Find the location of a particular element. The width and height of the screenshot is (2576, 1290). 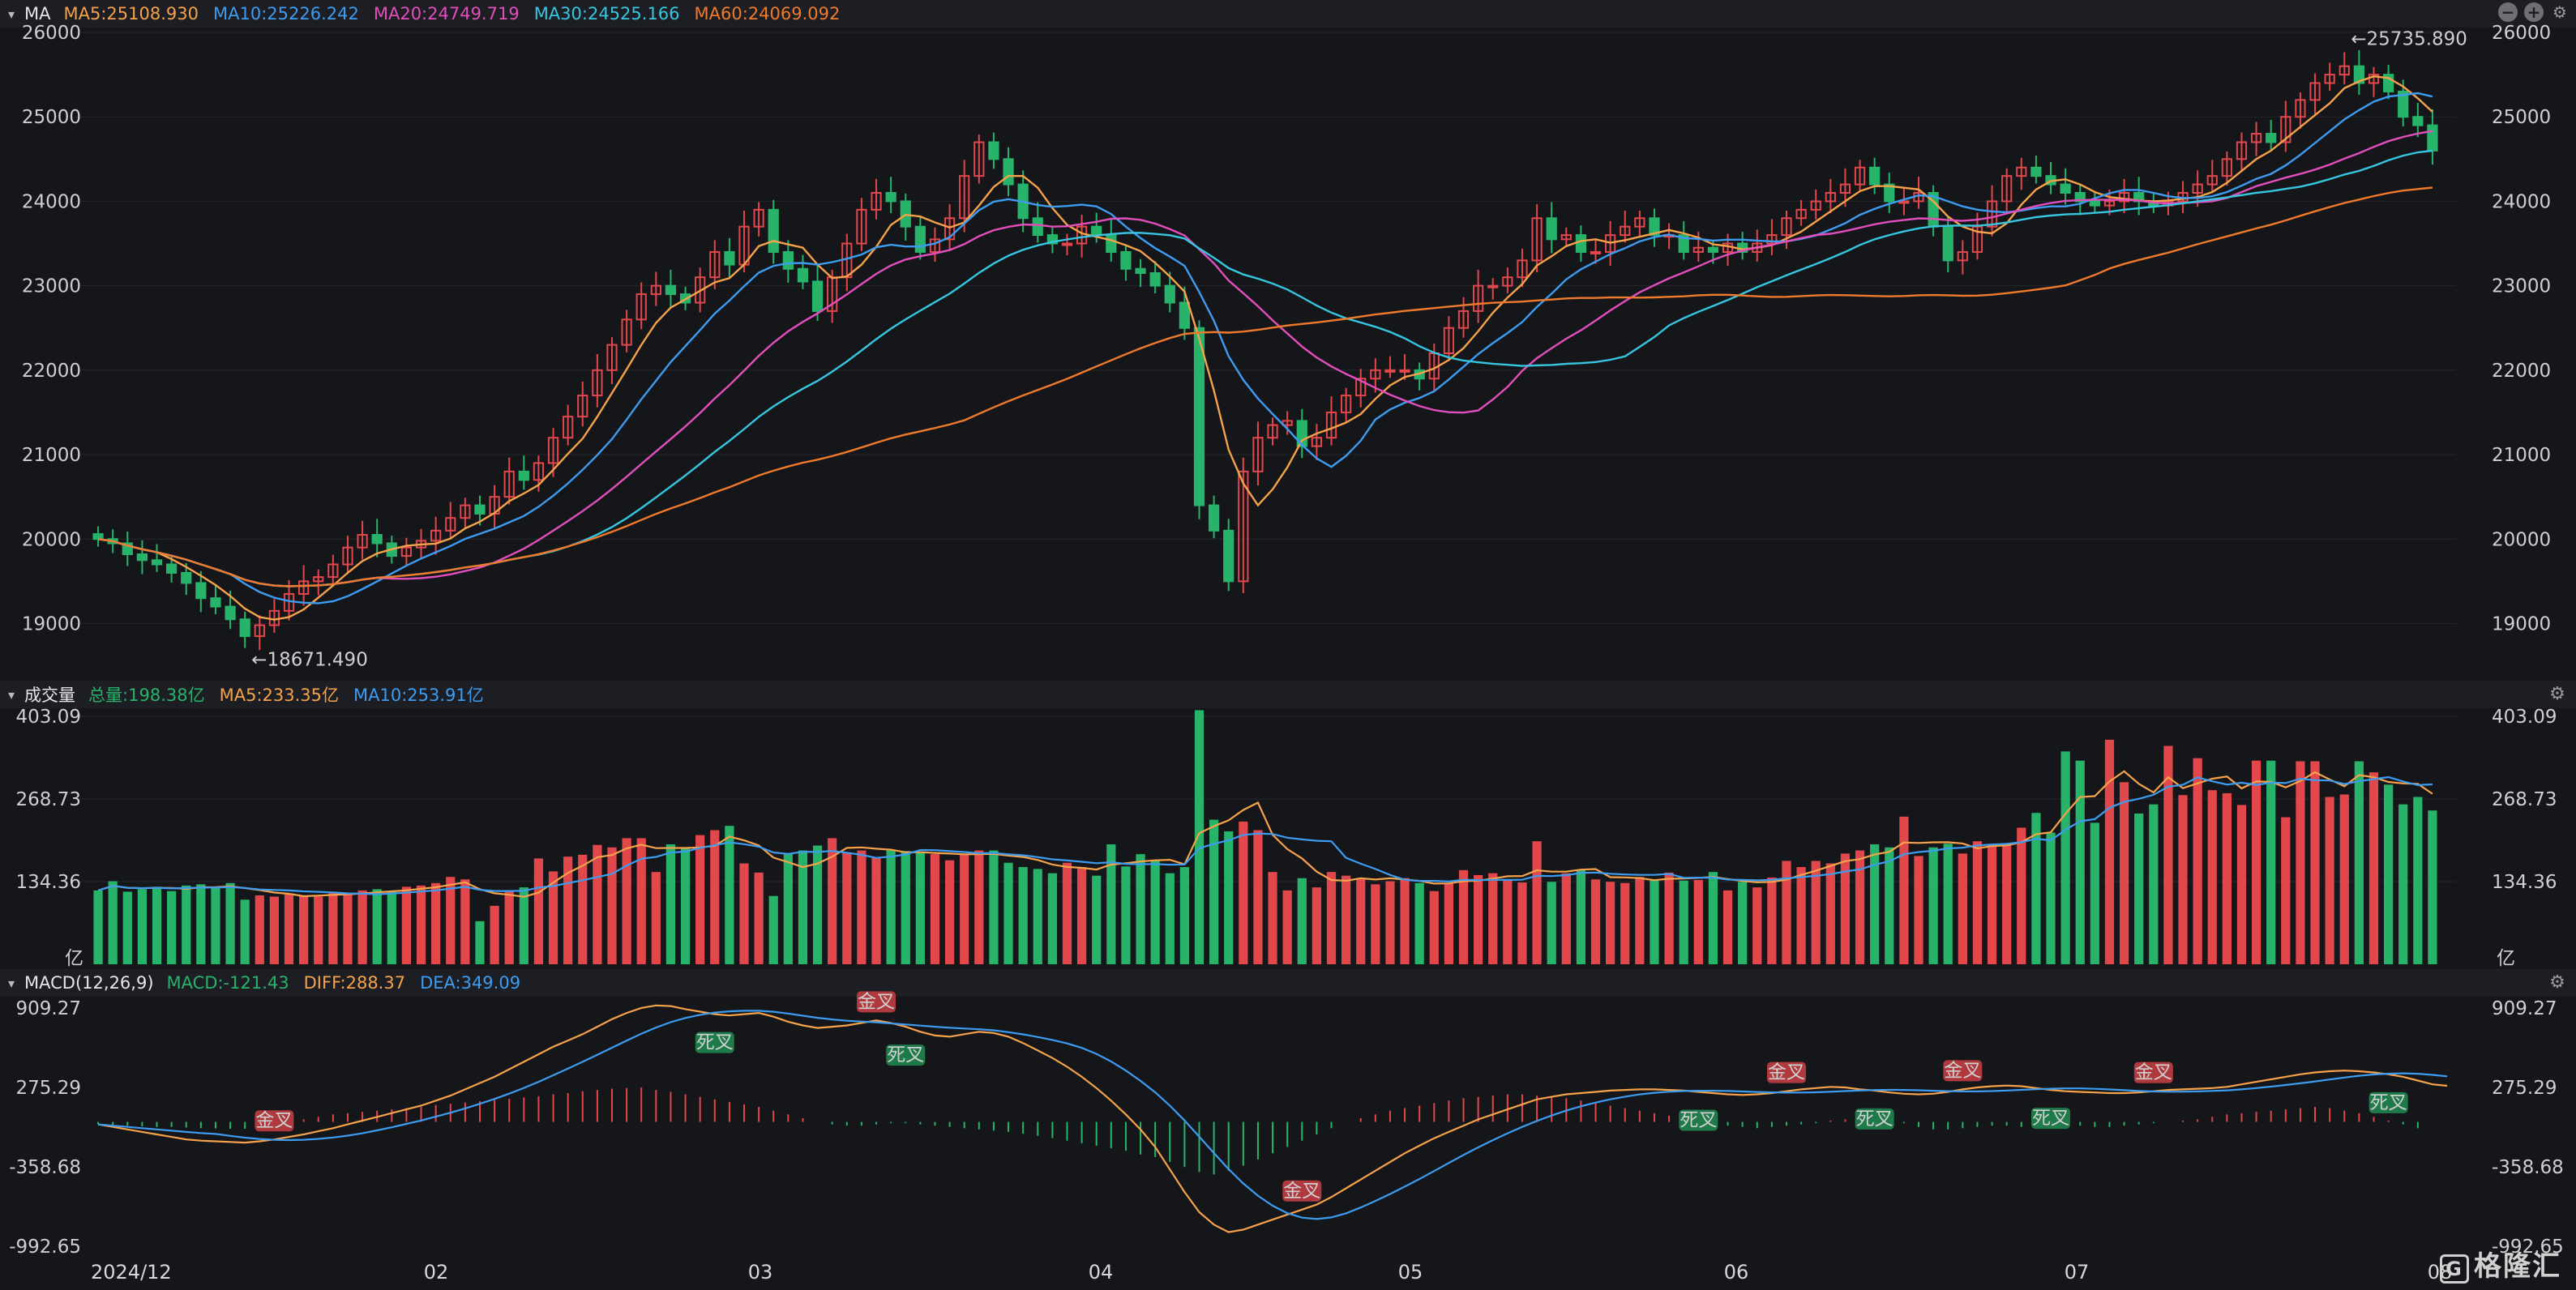

price-tick-label-left: 24000 is located at coordinates (51, 201).